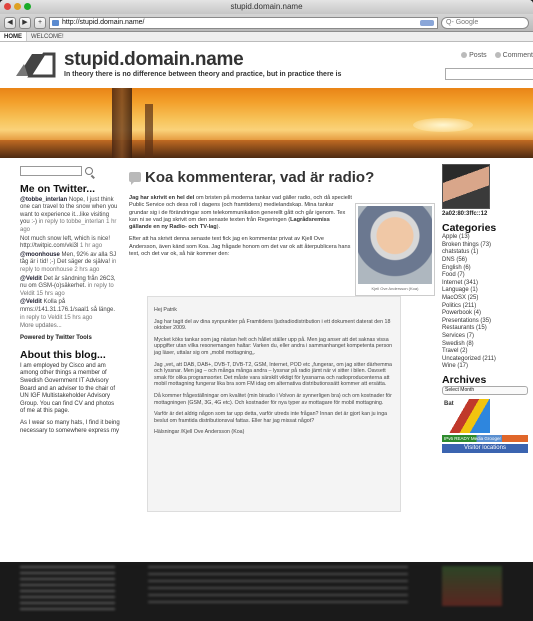 This screenshot has height=621, width=533. What do you see at coordinates (56, 318) in the screenshot?
I see `tweet-meta: in reply to Veldit 15 hrs ago` at bounding box center [56, 318].